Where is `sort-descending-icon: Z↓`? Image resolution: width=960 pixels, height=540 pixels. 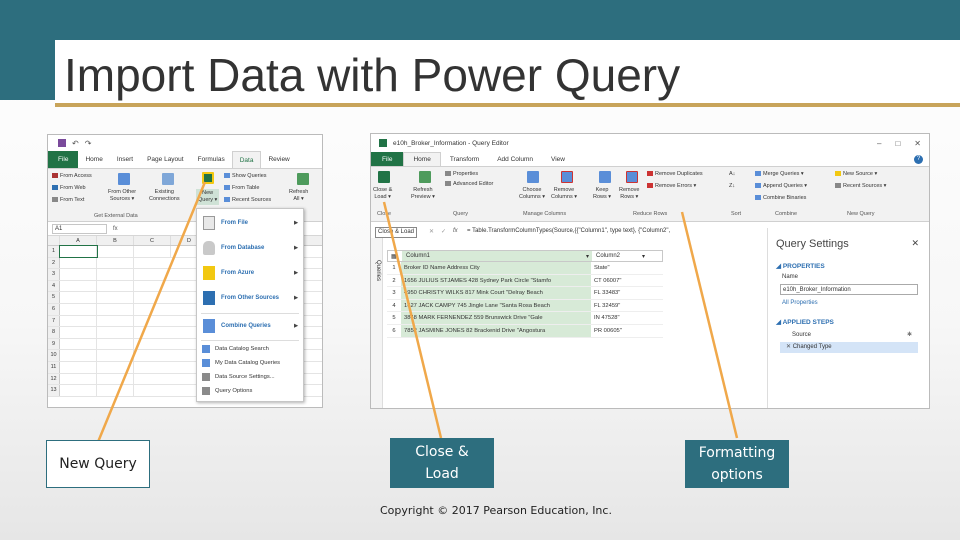 sort-descending-icon: Z↓ is located at coordinates (732, 186).